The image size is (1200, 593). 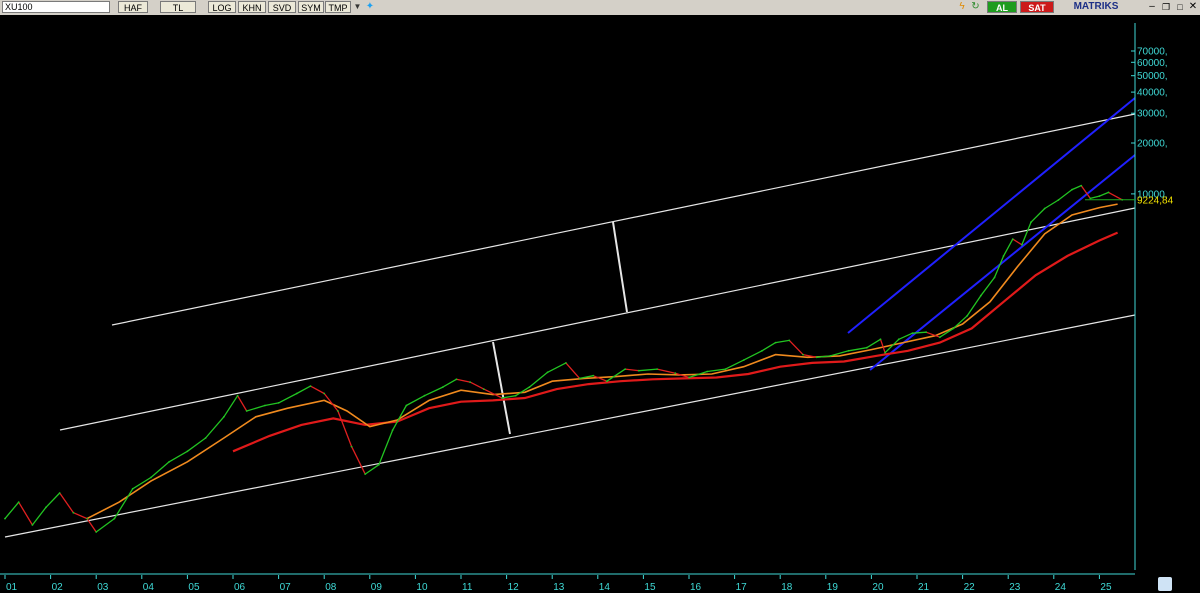 What do you see at coordinates (975, 7) in the screenshot?
I see `refresh-icon: ↻` at bounding box center [975, 7].